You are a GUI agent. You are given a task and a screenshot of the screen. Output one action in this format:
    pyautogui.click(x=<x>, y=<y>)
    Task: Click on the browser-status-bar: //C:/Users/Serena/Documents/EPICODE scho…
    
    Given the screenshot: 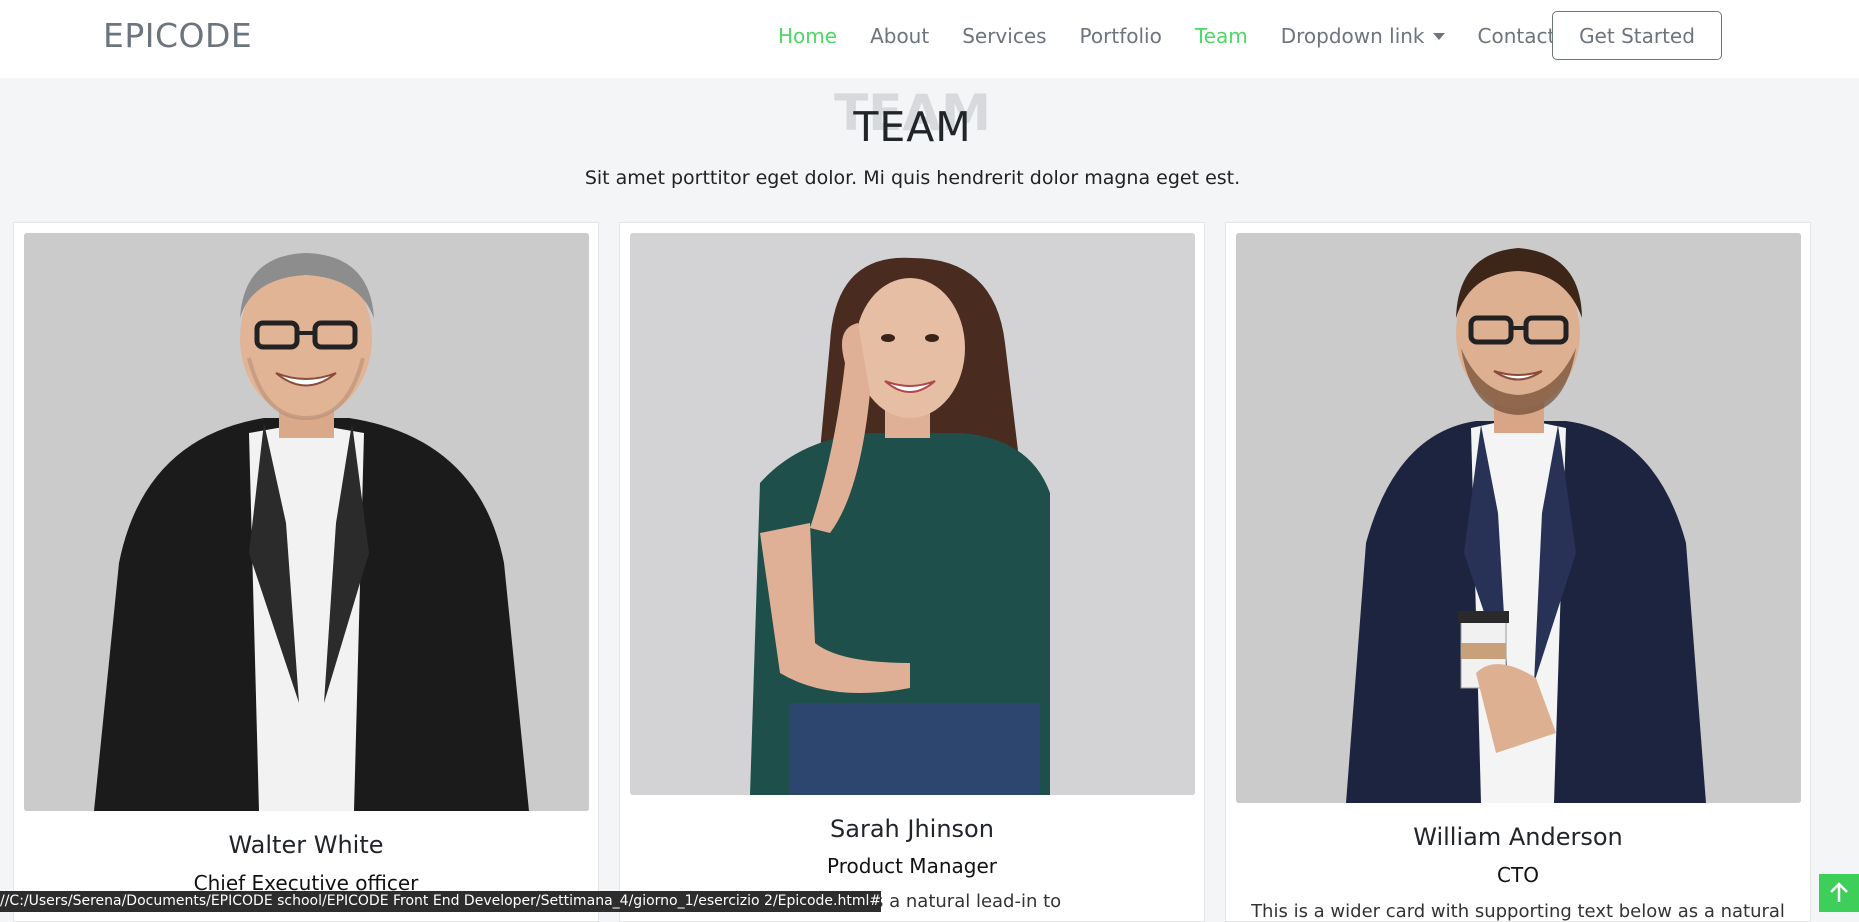 What is the action you would take?
    pyautogui.click(x=440, y=901)
    